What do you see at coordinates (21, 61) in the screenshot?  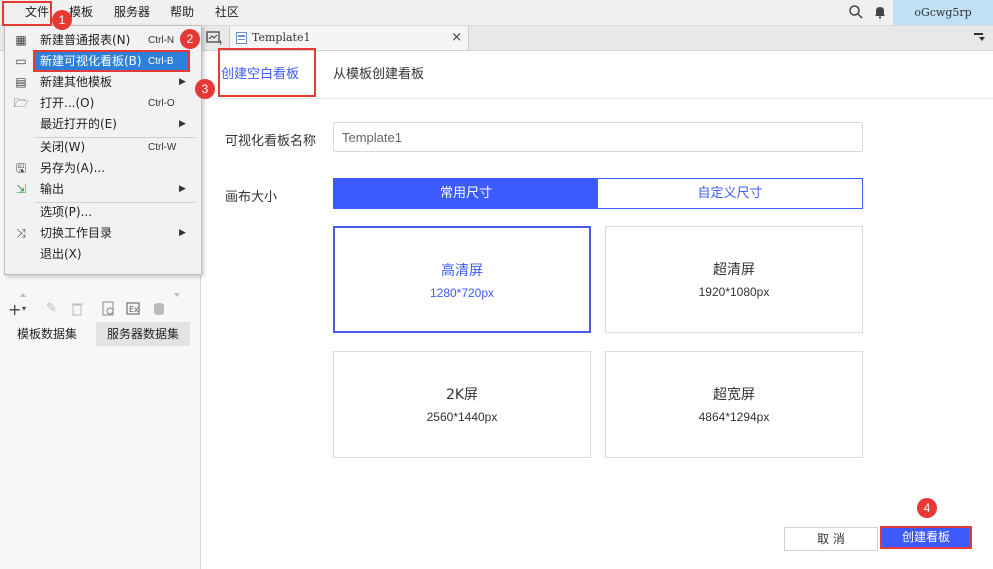 I see `dashboard-icon: ▭` at bounding box center [21, 61].